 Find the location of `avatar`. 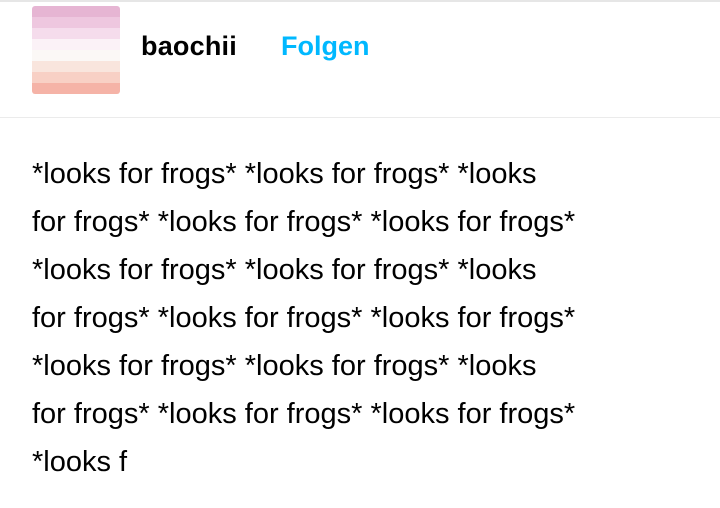

avatar is located at coordinates (76, 50).